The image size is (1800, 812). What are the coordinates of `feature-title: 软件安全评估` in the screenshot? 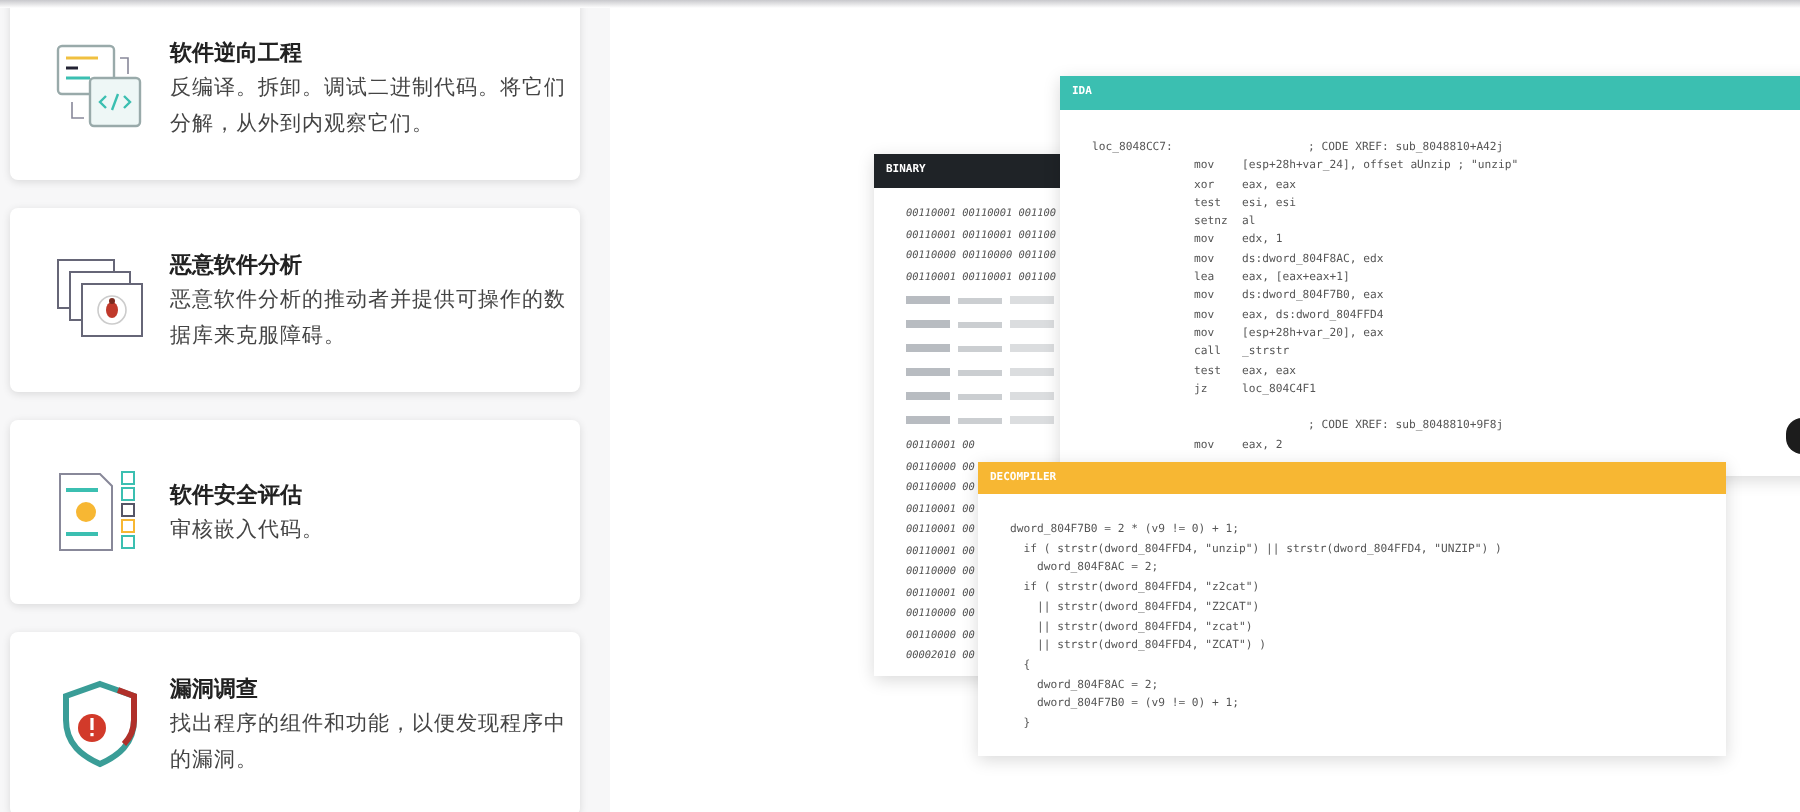 It's located at (237, 495).